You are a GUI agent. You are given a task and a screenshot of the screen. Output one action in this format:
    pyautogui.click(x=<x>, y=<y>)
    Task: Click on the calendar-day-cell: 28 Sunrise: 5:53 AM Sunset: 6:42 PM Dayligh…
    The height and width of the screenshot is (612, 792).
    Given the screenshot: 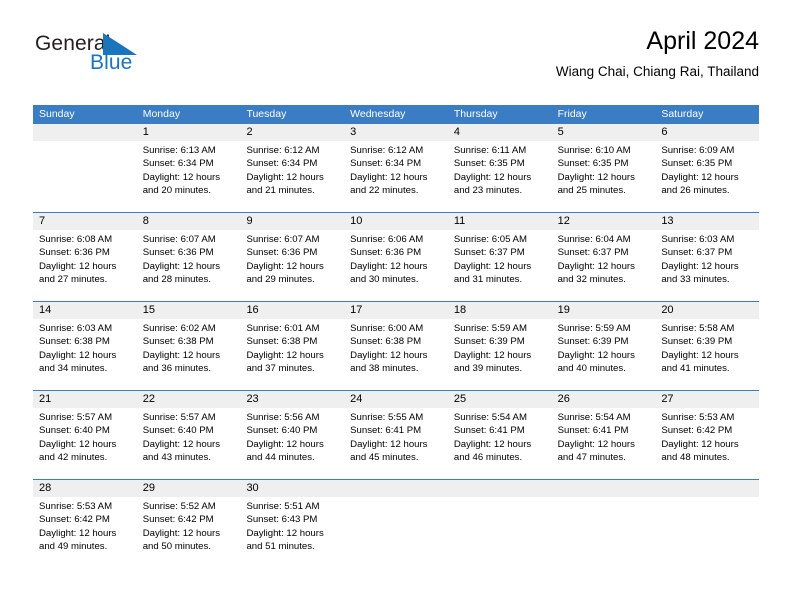 What is the action you would take?
    pyautogui.click(x=85, y=524)
    